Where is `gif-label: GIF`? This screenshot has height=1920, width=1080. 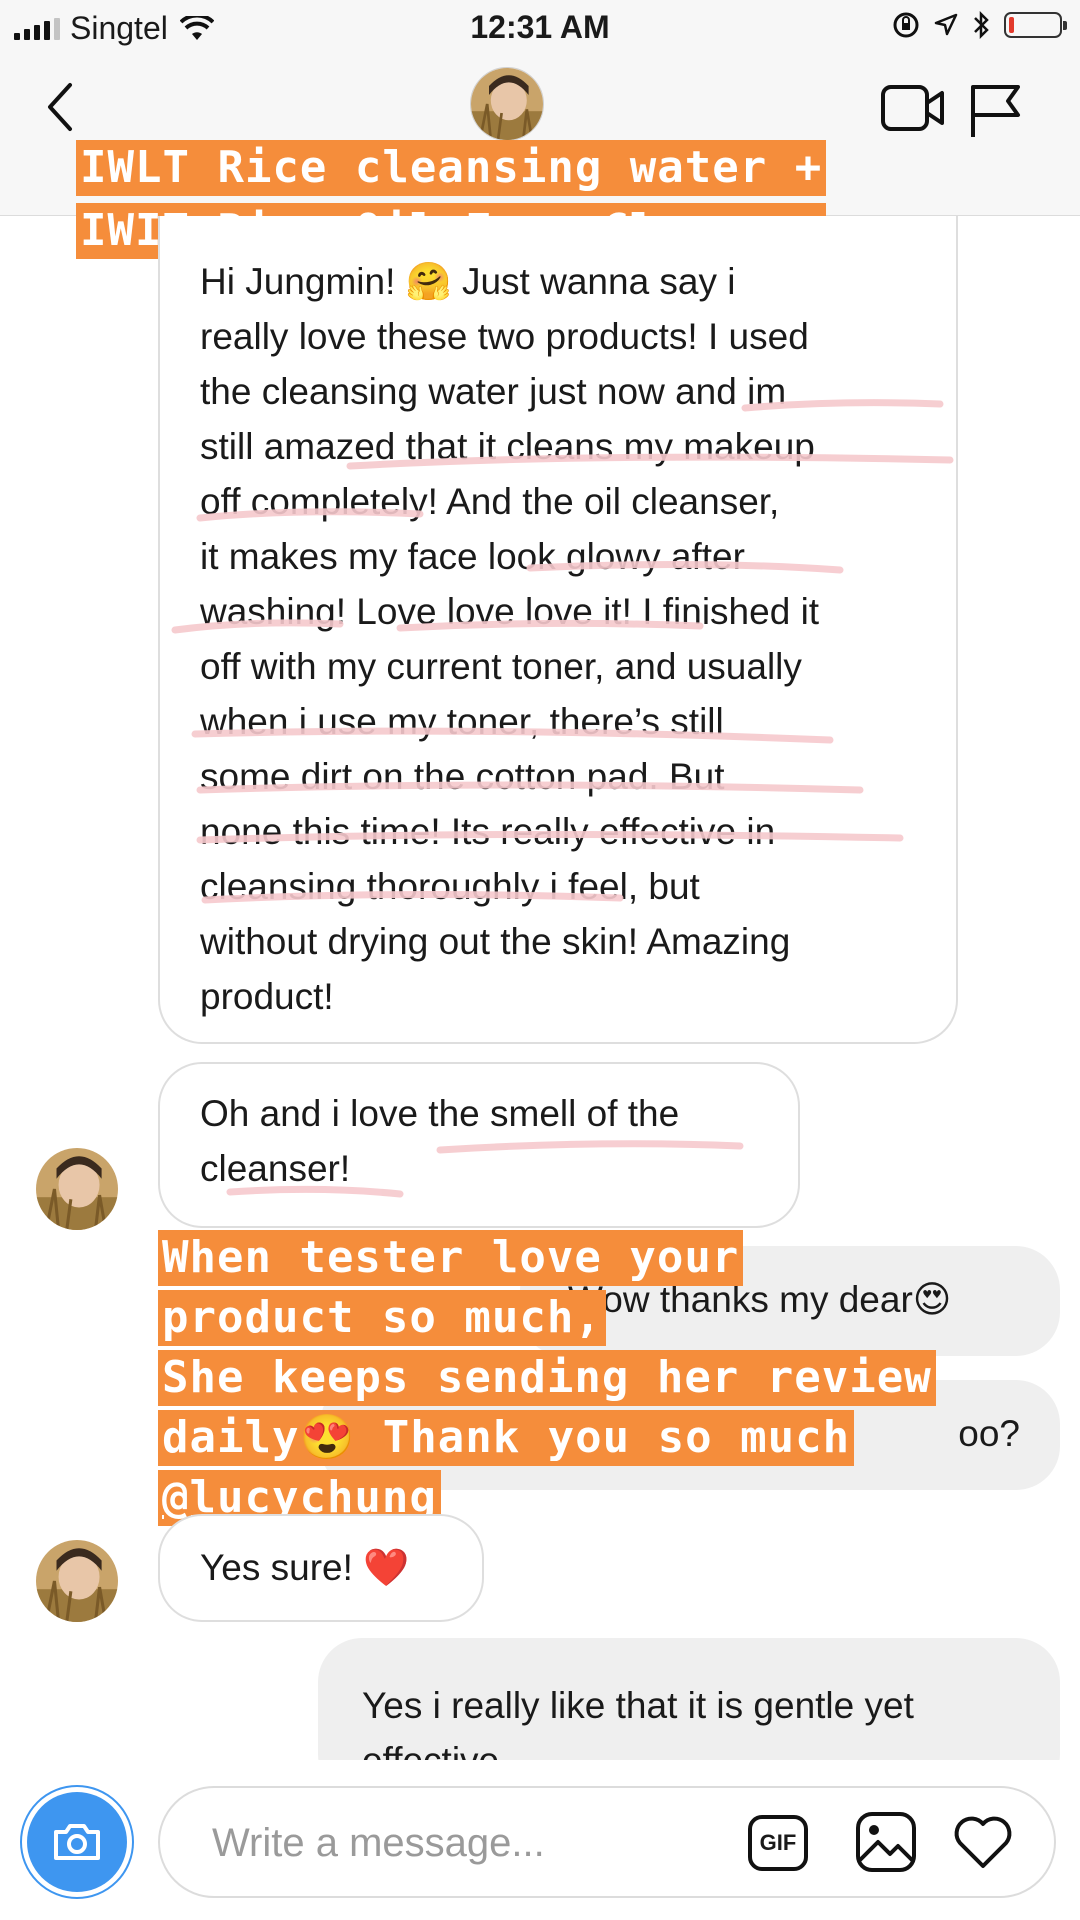 gif-label: GIF is located at coordinates (778, 1842).